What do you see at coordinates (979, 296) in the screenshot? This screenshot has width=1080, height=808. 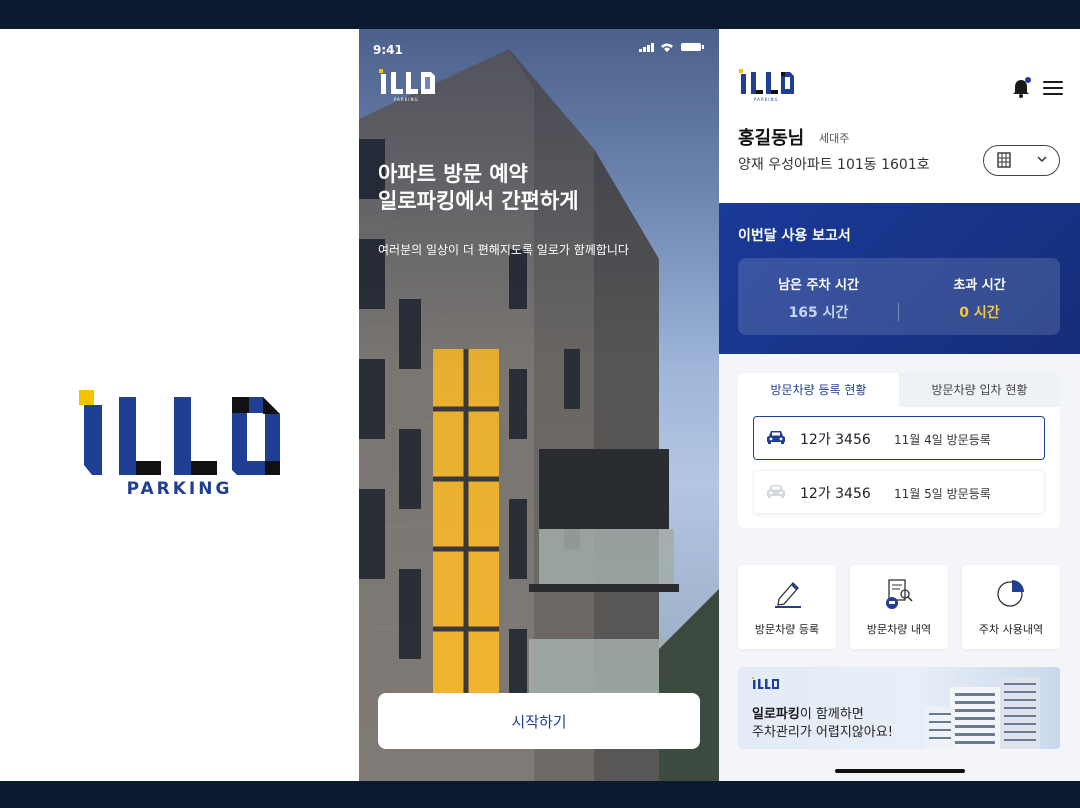 I see `over-time-stat: 초과 시간 0 시간` at bounding box center [979, 296].